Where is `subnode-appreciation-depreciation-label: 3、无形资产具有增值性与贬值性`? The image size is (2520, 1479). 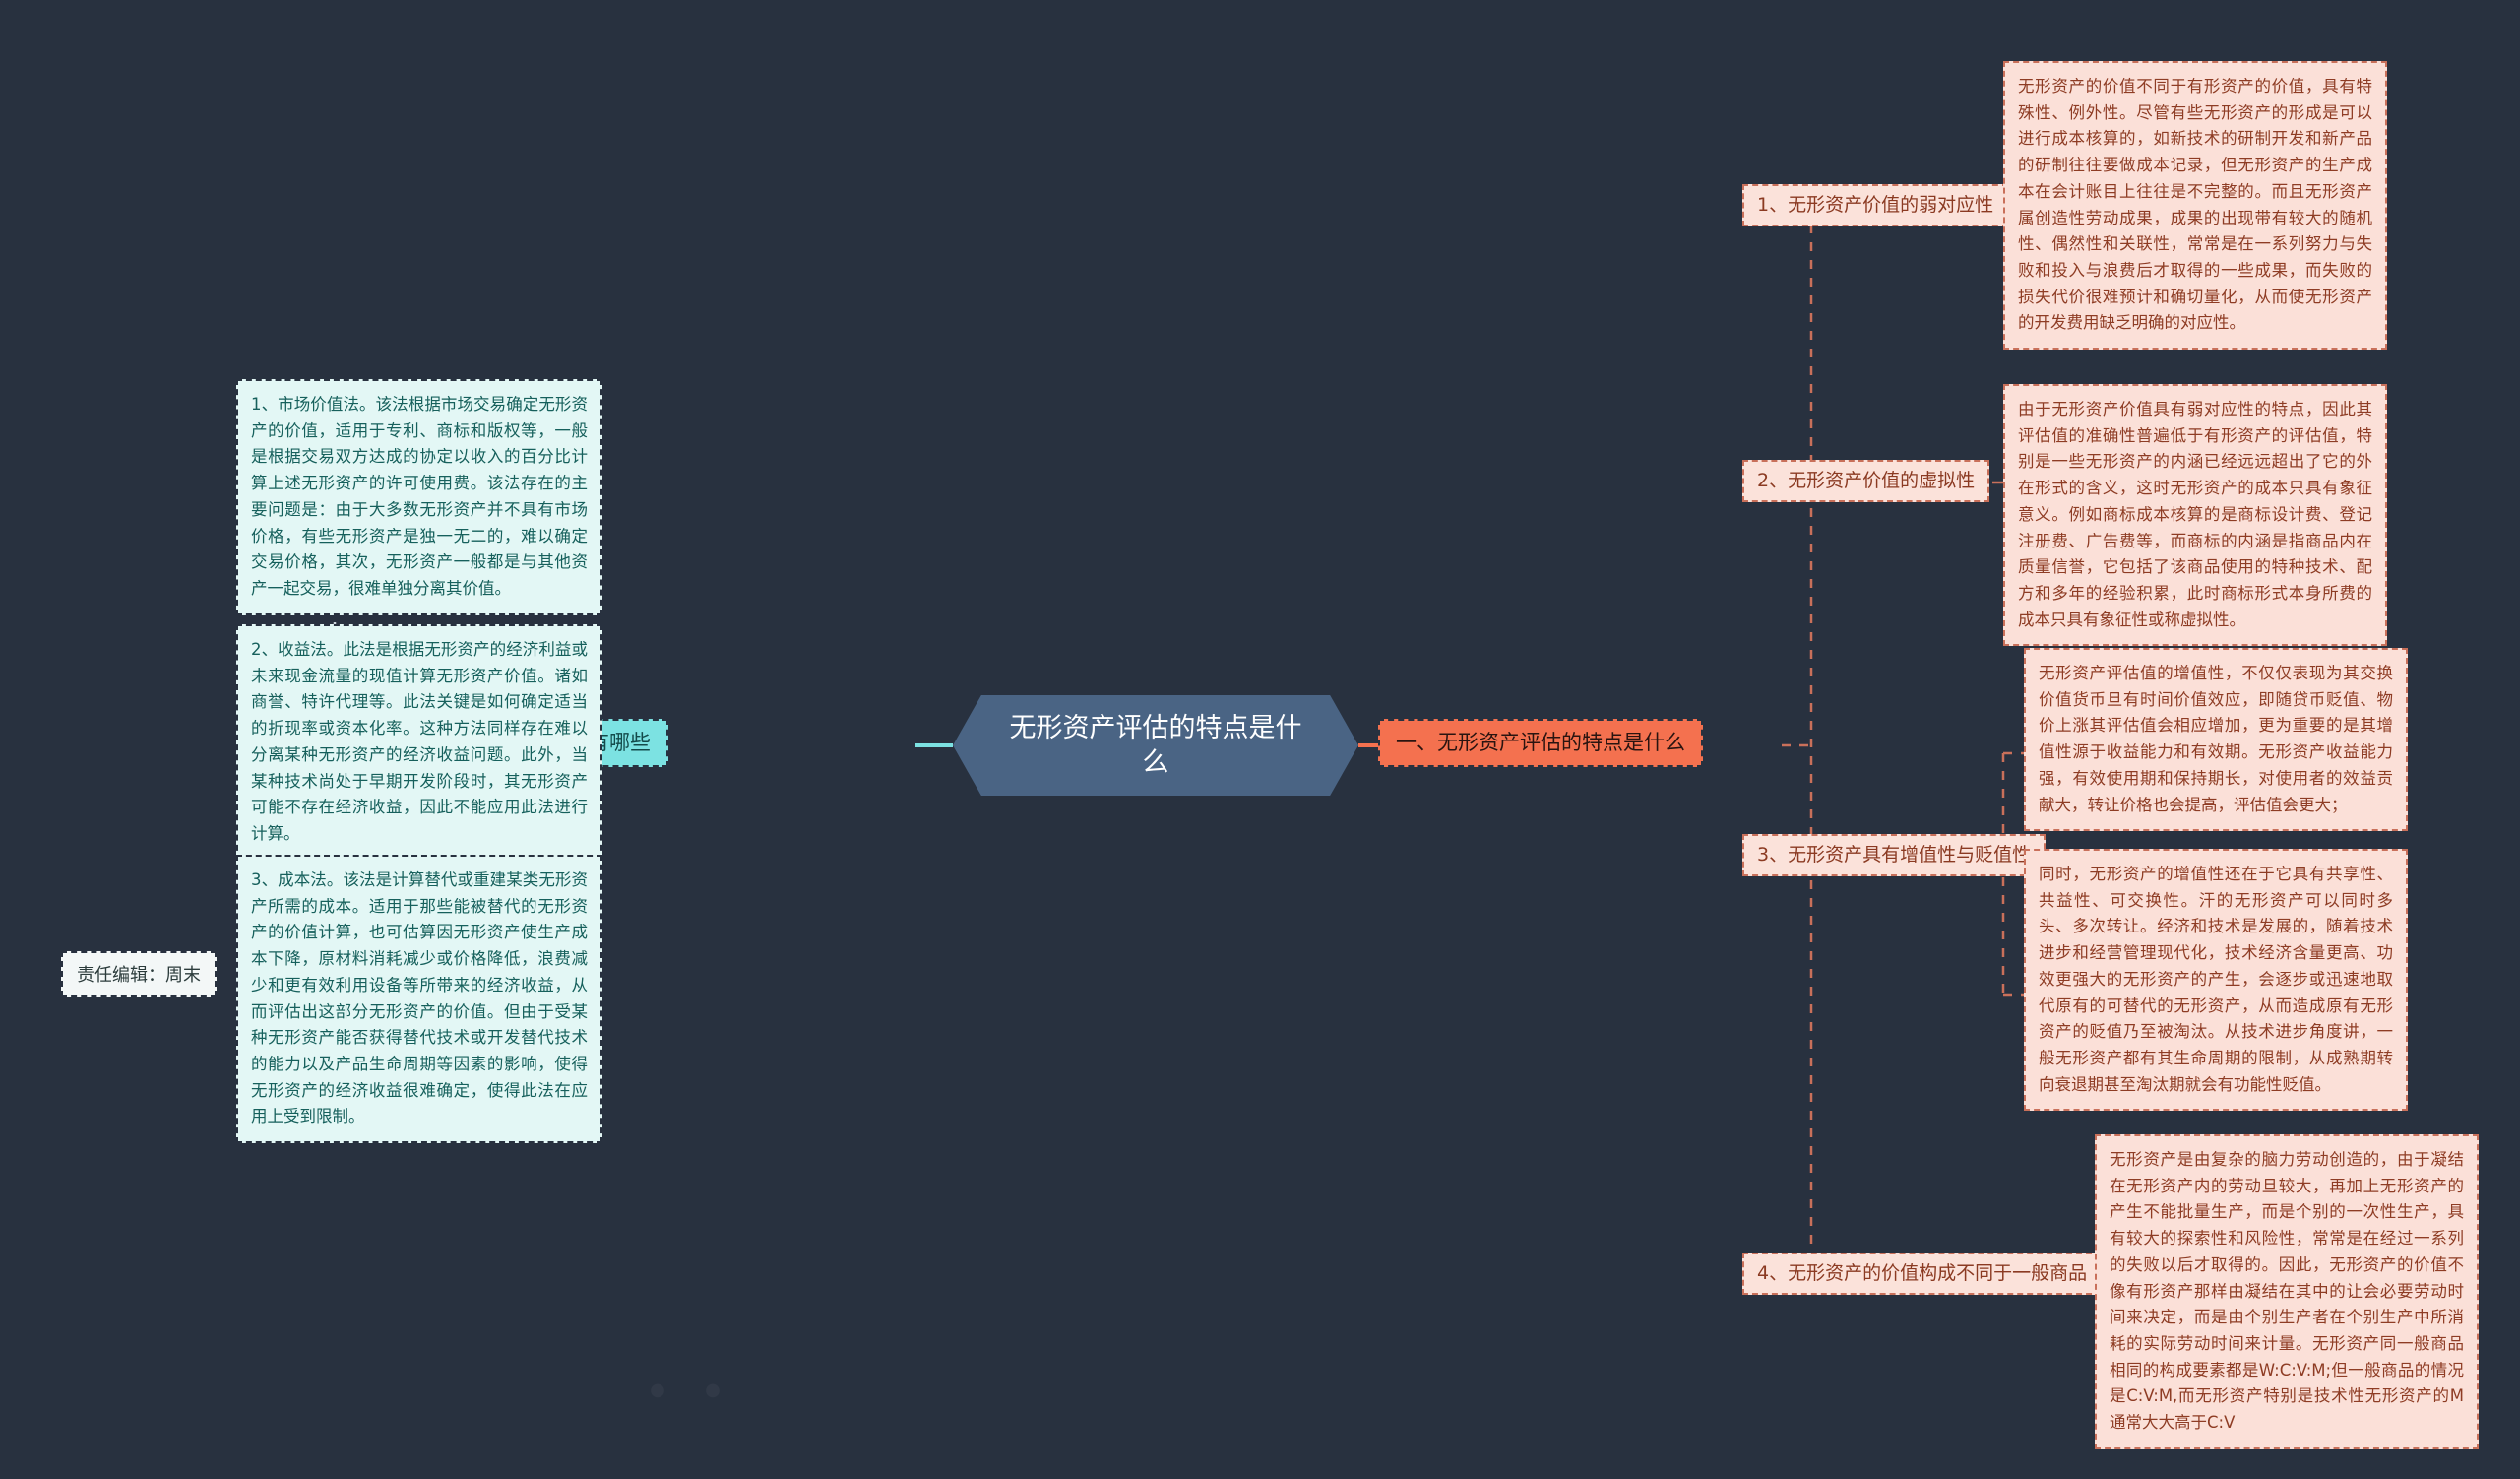
subnode-appreciation-depreciation-label: 3、无形资产具有增值性与贬值性 is located at coordinates (1894, 855).